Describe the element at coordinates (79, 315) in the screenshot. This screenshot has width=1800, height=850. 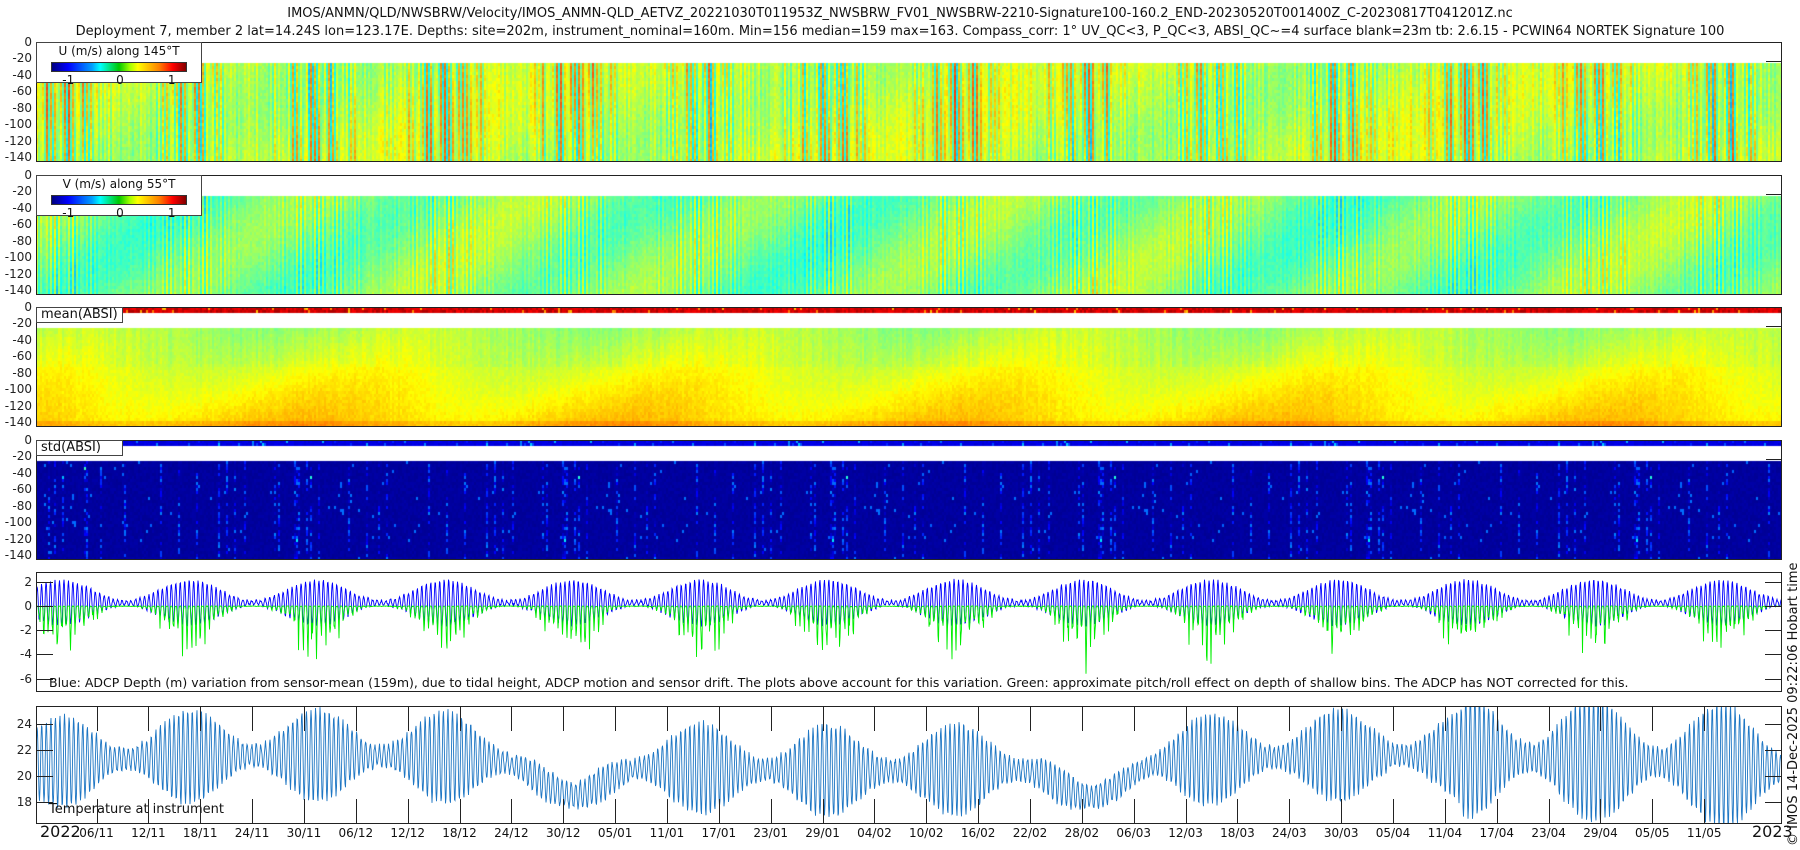
I see `panel-label-mean_absi: mean(ABSI)` at that location.